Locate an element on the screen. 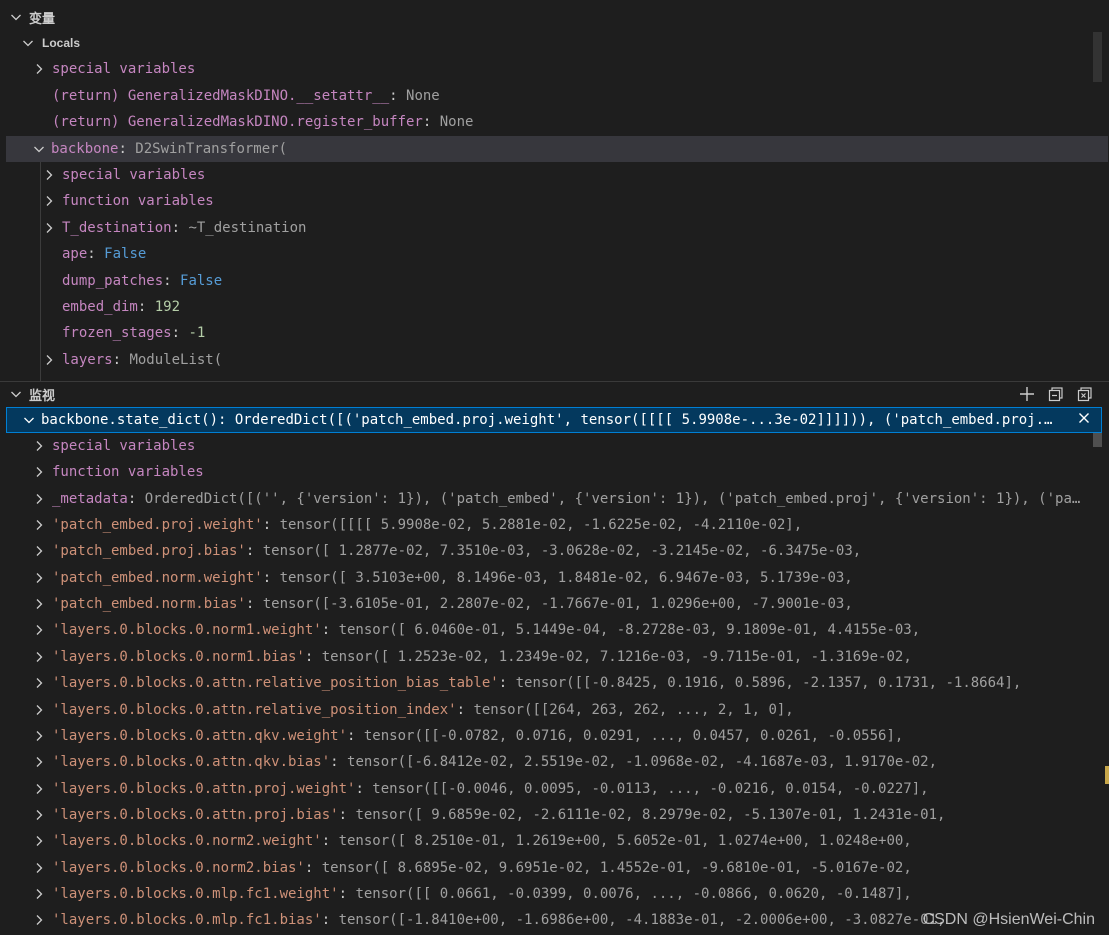  variable-row: frozen_stages: -1 is located at coordinates (545, 333).